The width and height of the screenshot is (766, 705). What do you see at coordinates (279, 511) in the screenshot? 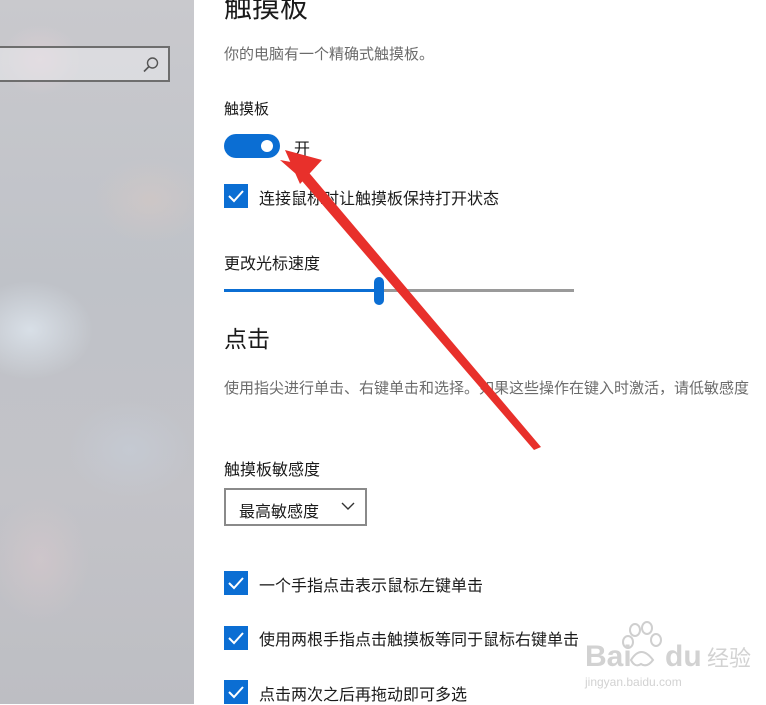
I see `sensitivity-selected-value: 最高敏感度` at bounding box center [279, 511].